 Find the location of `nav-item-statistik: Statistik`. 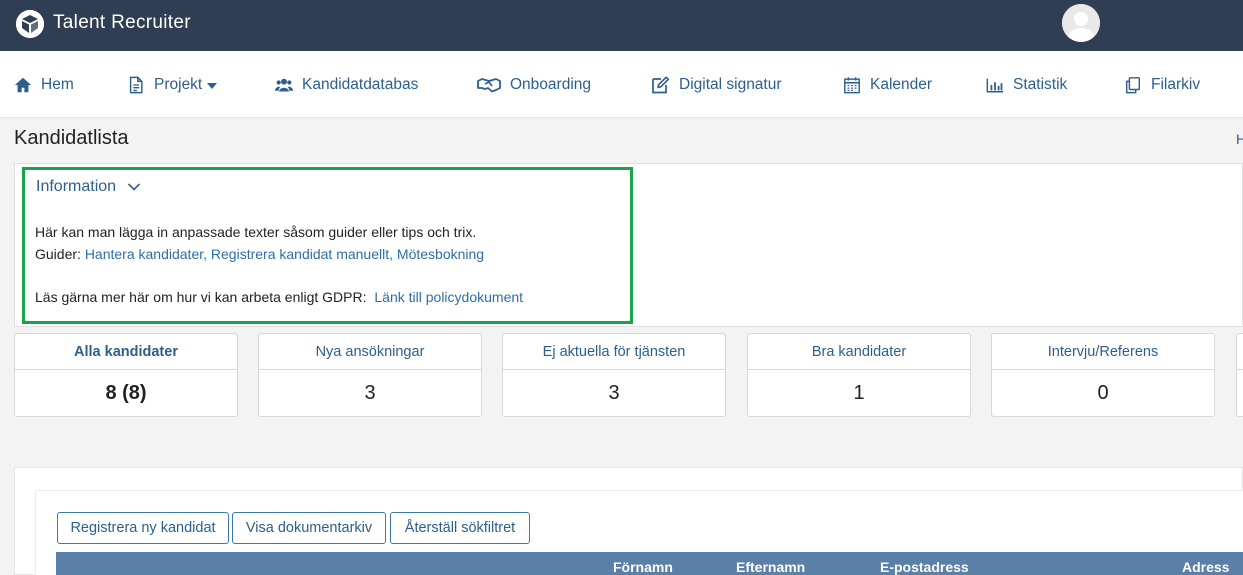

nav-item-statistik: Statistik is located at coordinates (1026, 85).